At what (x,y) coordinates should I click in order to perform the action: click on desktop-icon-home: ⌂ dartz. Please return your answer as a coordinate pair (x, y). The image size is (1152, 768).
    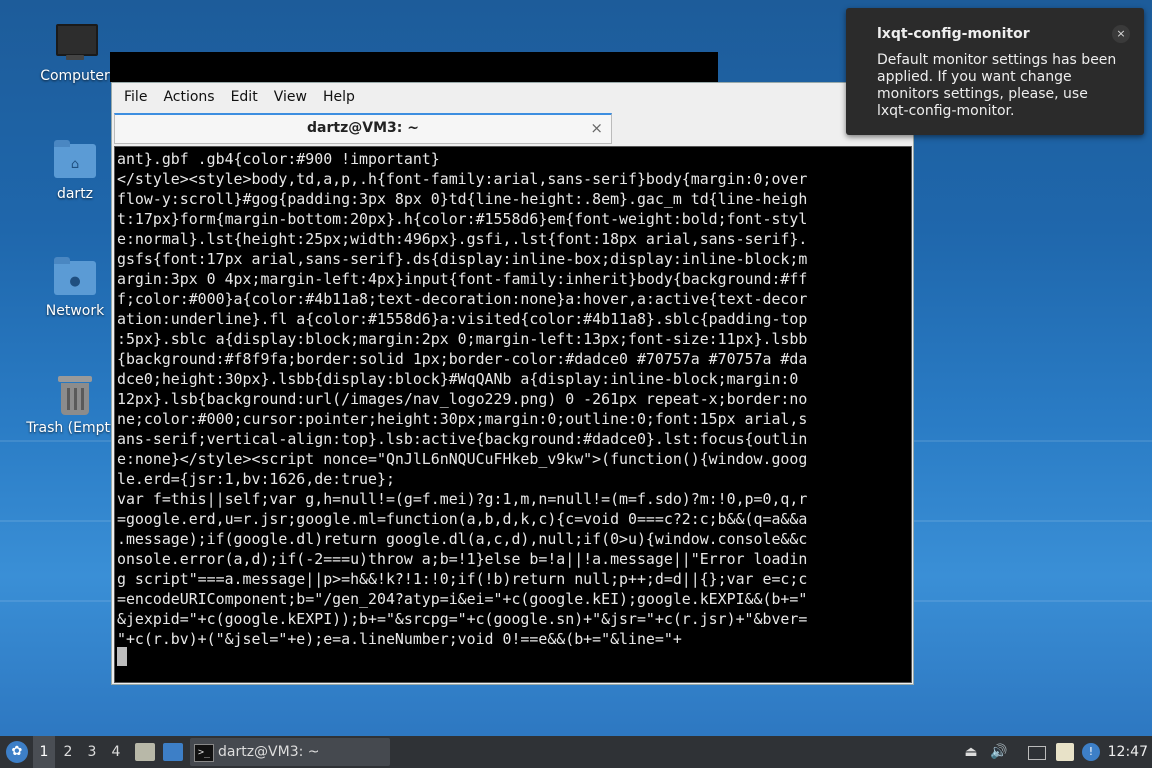
    Looking at the image, I should click on (75, 171).